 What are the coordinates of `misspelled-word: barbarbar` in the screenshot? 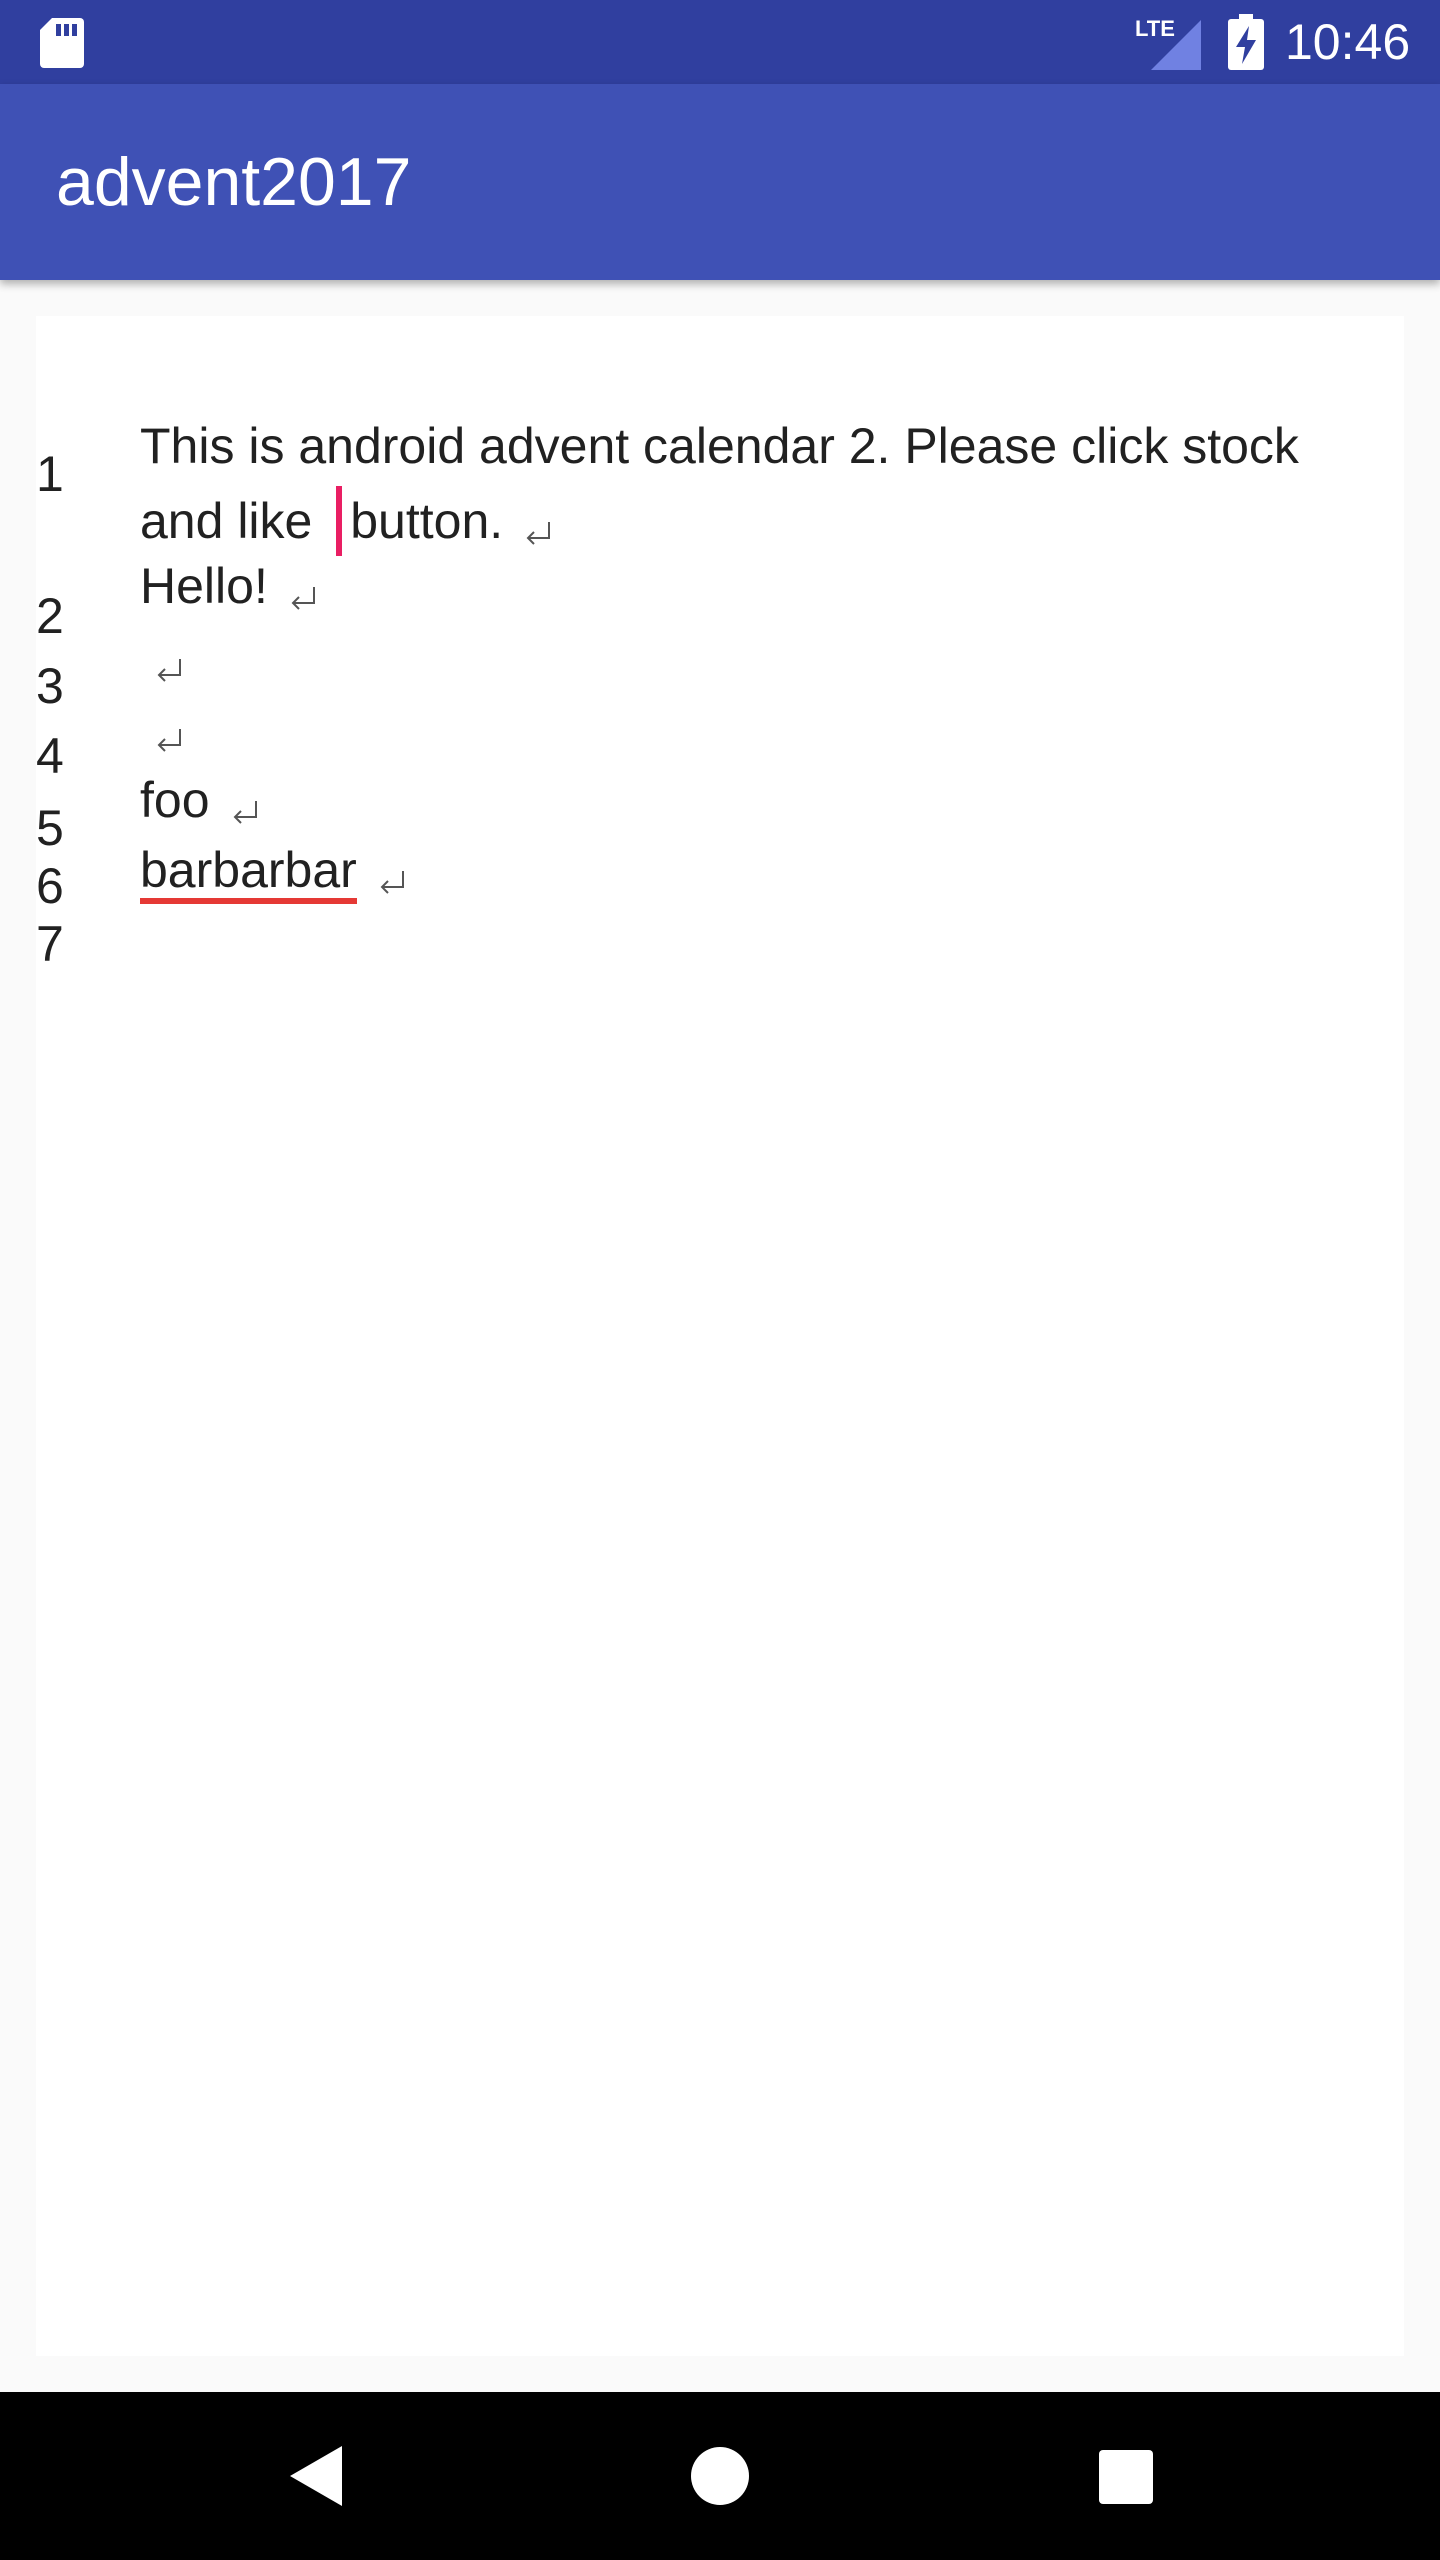 It's located at (248, 873).